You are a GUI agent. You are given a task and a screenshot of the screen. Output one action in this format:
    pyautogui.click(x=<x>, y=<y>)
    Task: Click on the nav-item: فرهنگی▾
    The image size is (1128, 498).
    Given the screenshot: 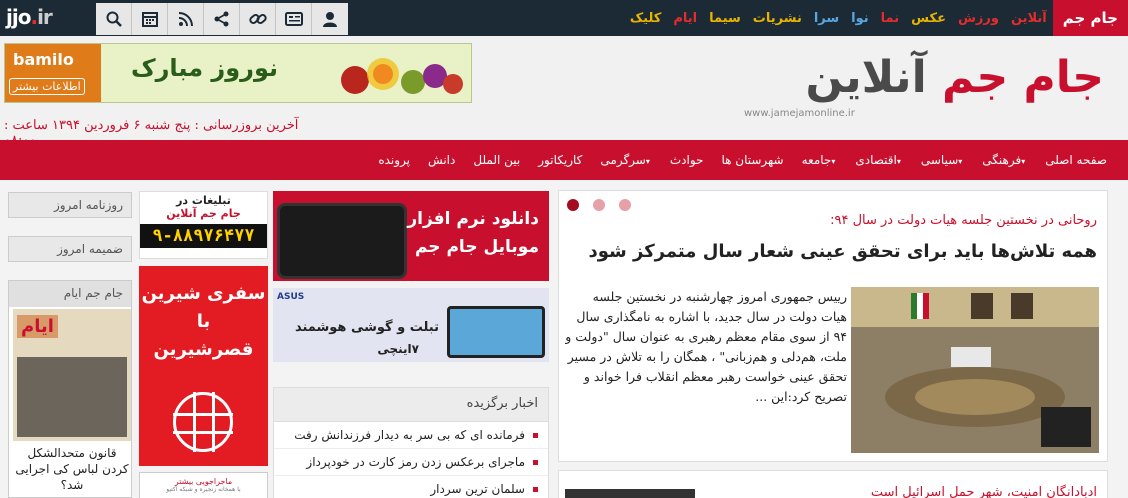 What is the action you would take?
    pyautogui.click(x=1004, y=160)
    